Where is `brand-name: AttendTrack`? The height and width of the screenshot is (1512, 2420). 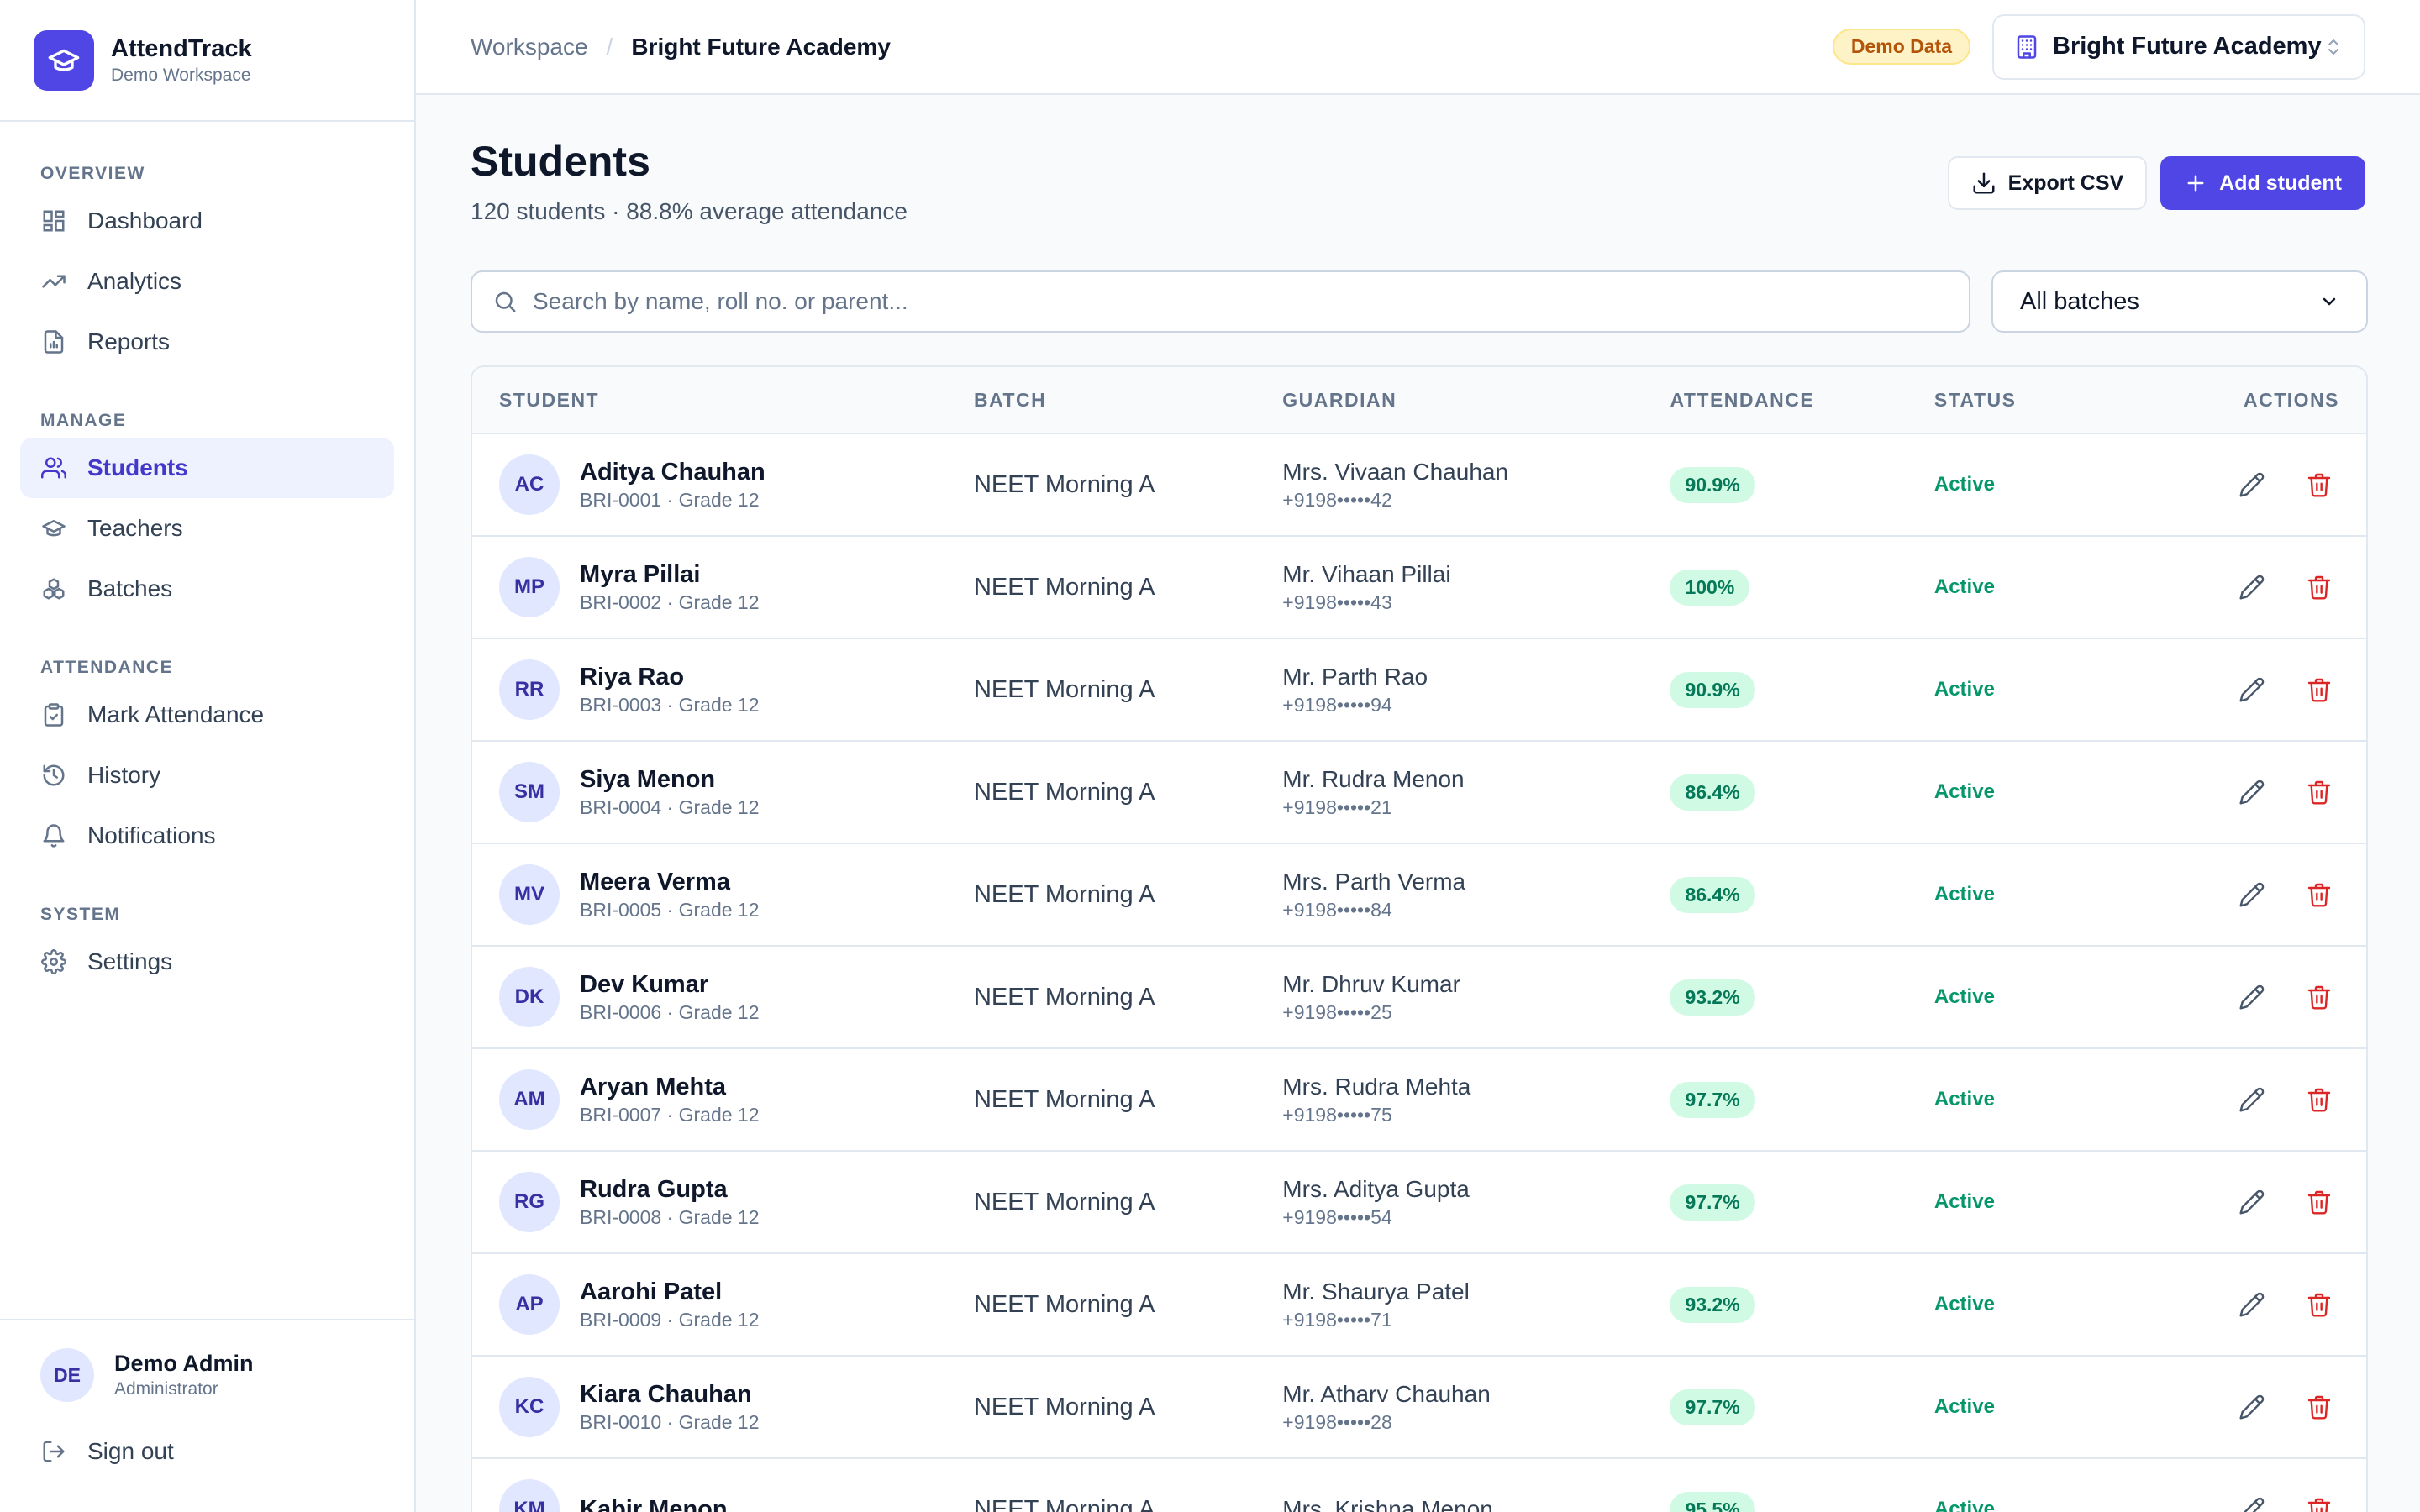 brand-name: AttendTrack is located at coordinates (181, 48).